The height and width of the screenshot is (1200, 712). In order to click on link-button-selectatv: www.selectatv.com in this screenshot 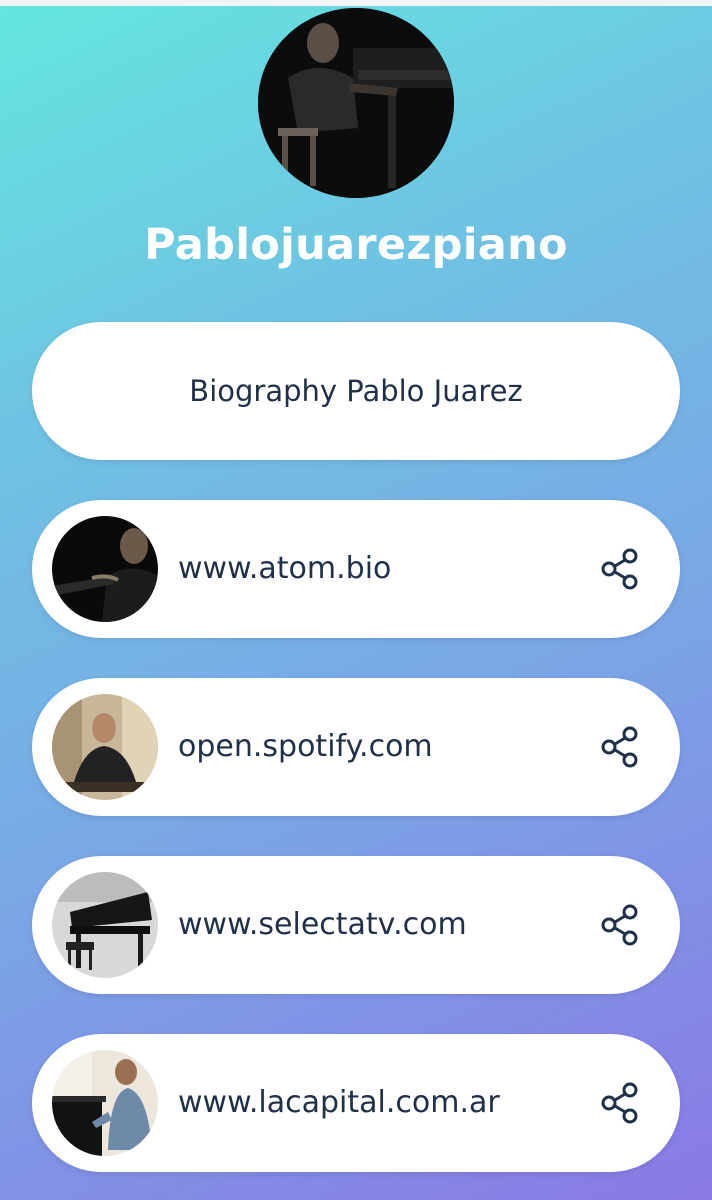, I will do `click(356, 925)`.